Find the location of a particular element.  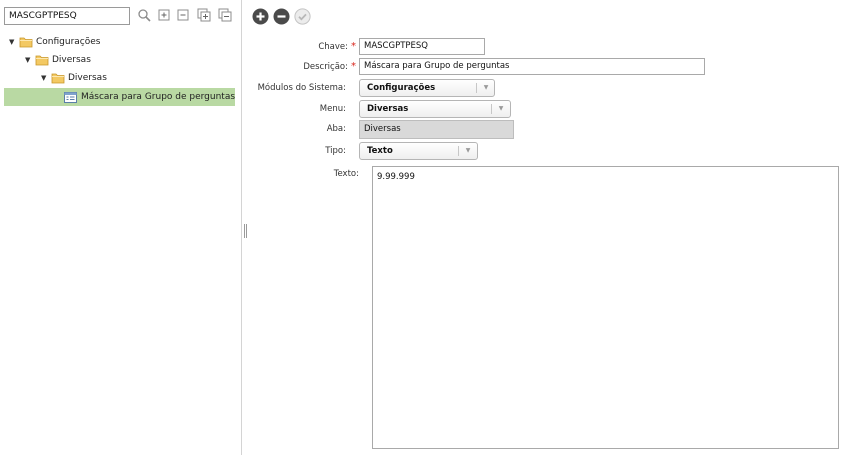

aba-field: Diversas is located at coordinates (436, 129).